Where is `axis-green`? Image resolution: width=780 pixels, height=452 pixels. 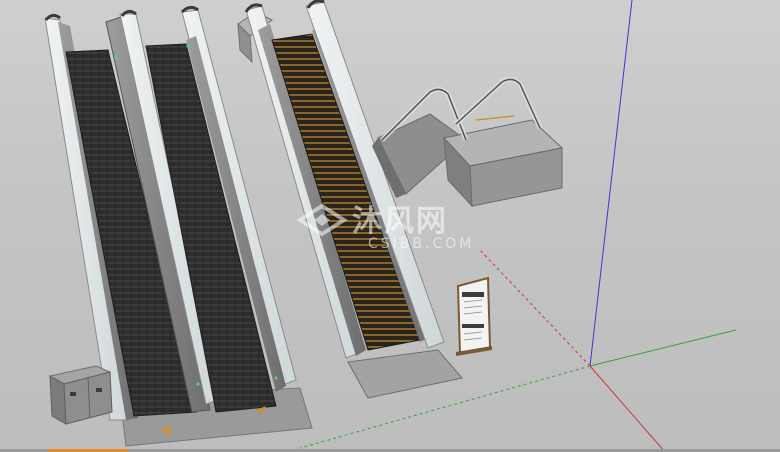 axis-green is located at coordinates (663, 348).